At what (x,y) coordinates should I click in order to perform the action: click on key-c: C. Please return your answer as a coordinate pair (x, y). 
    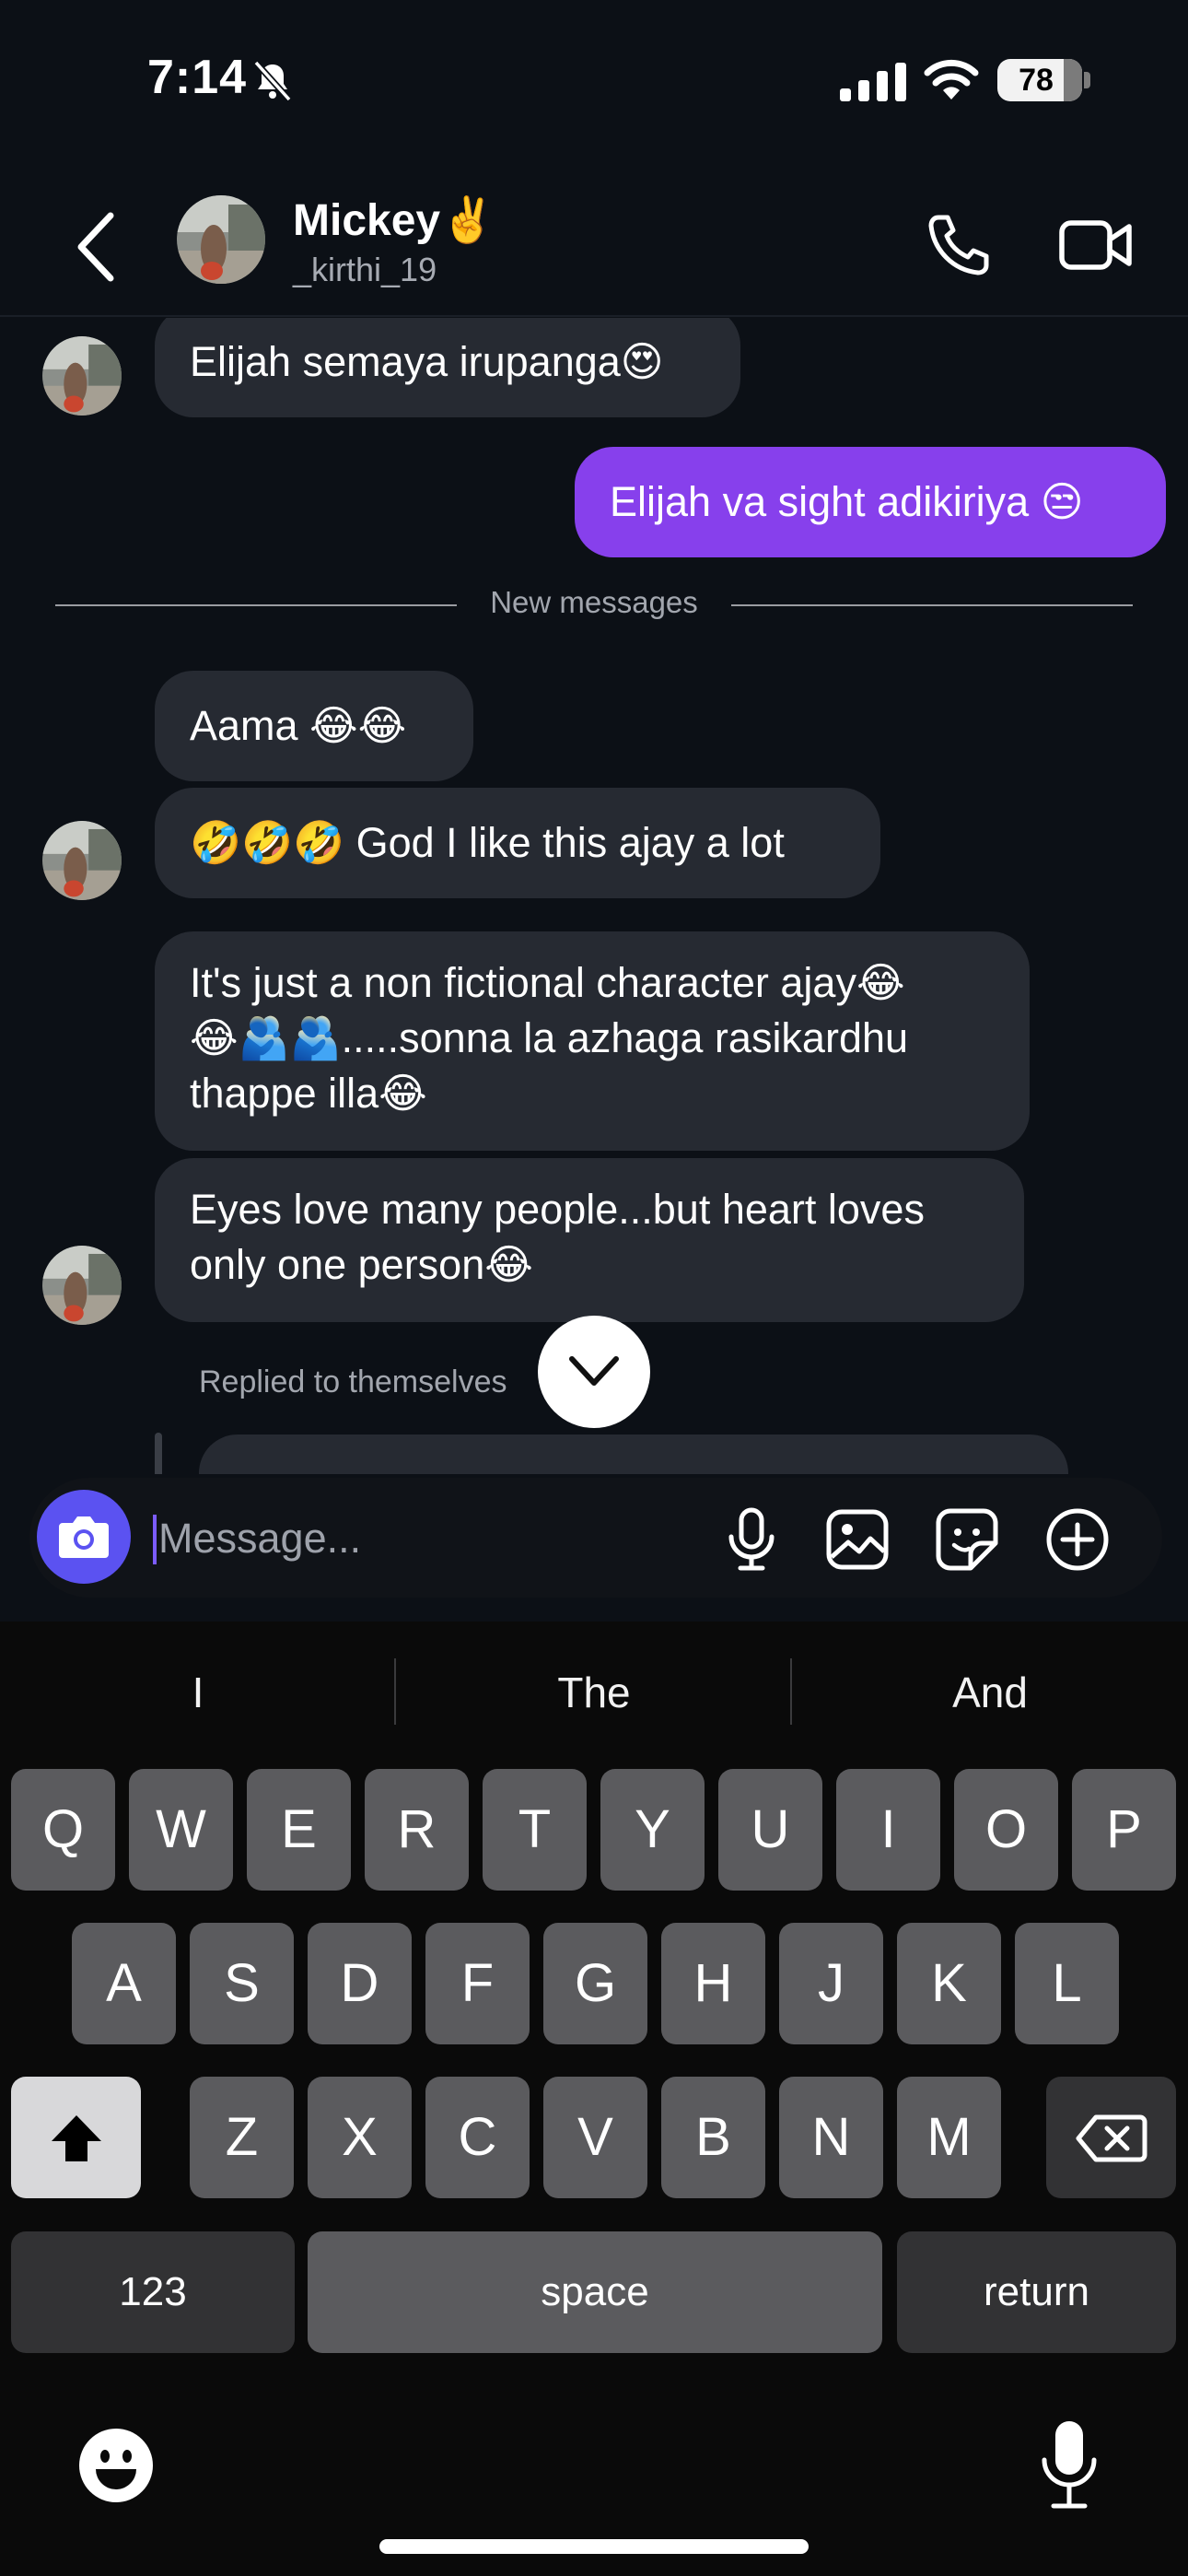
    Looking at the image, I should click on (477, 2137).